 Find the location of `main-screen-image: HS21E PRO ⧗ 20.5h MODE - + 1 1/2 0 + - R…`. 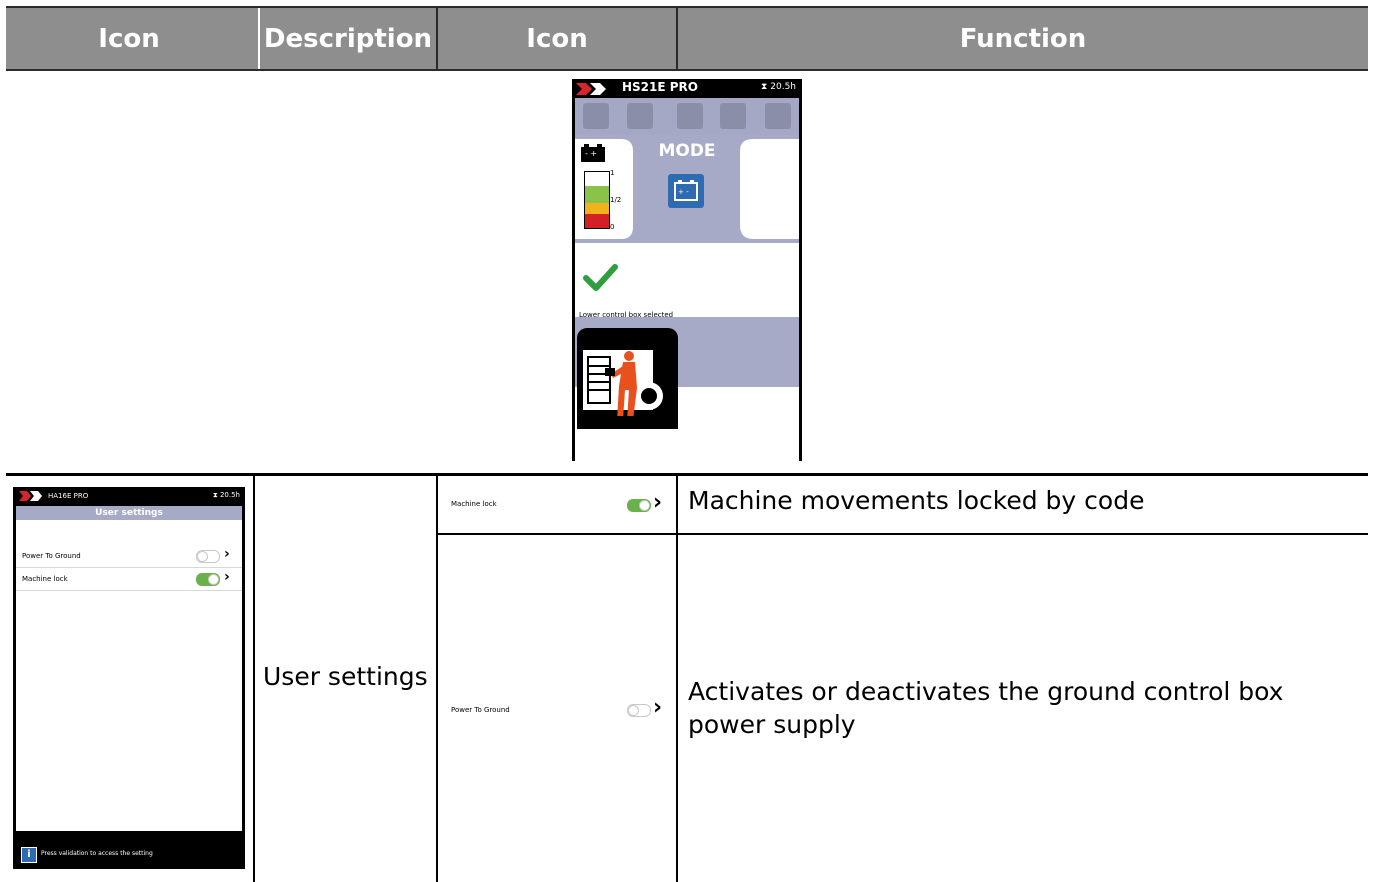

main-screen-image: HS21E PRO ⧗ 20.5h MODE - + 1 1/2 0 + - R… is located at coordinates (687, 272).